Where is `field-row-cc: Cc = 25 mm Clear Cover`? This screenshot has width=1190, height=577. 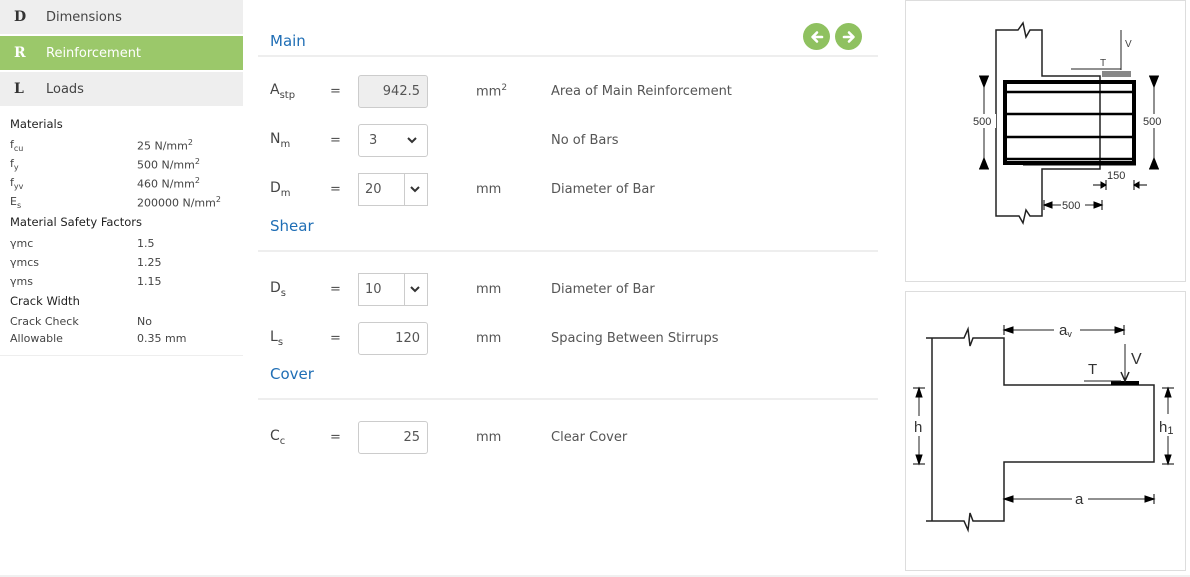
field-row-cc: Cc = 25 mm Clear Cover is located at coordinates (568, 437).